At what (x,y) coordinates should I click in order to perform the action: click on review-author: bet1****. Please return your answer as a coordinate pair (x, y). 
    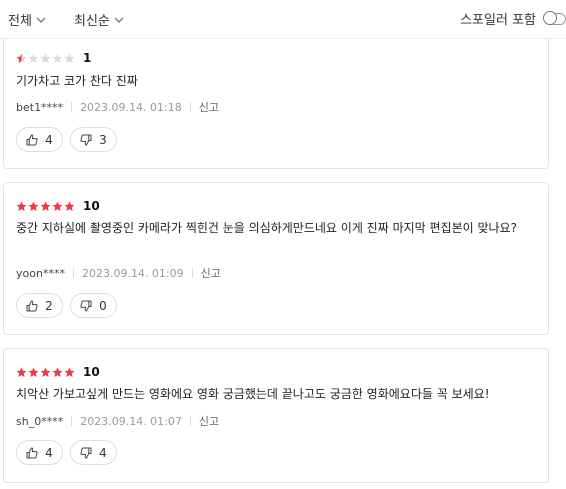
    Looking at the image, I should click on (40, 107).